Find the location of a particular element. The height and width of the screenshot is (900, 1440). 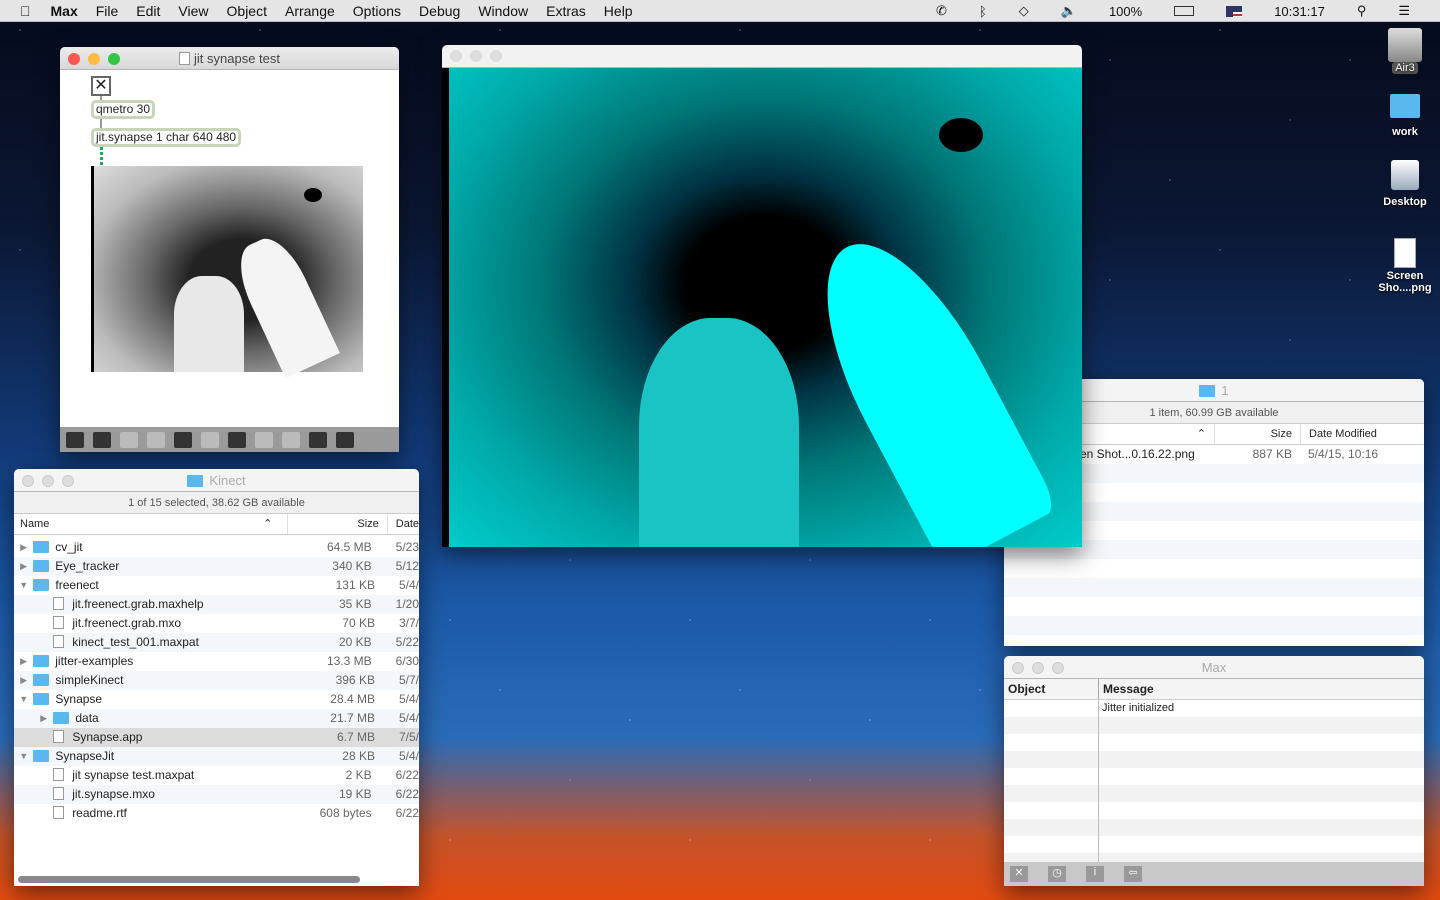

jit-synapse-object: jit.synapse 1 char 640 480 is located at coordinates (166, 137).